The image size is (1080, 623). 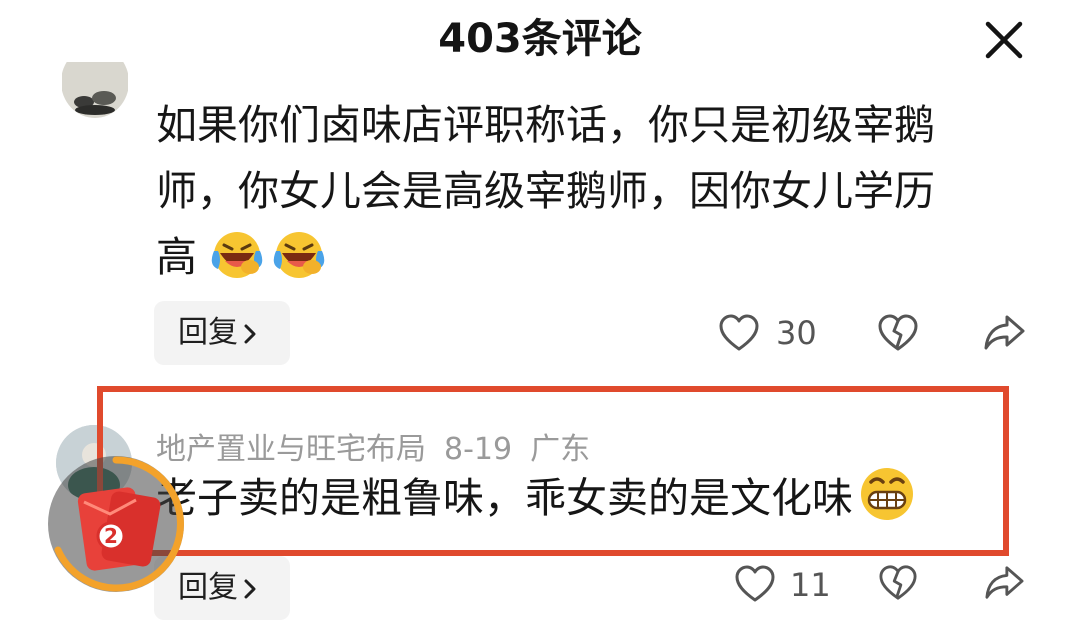 What do you see at coordinates (95, 90) in the screenshot?
I see `avatar` at bounding box center [95, 90].